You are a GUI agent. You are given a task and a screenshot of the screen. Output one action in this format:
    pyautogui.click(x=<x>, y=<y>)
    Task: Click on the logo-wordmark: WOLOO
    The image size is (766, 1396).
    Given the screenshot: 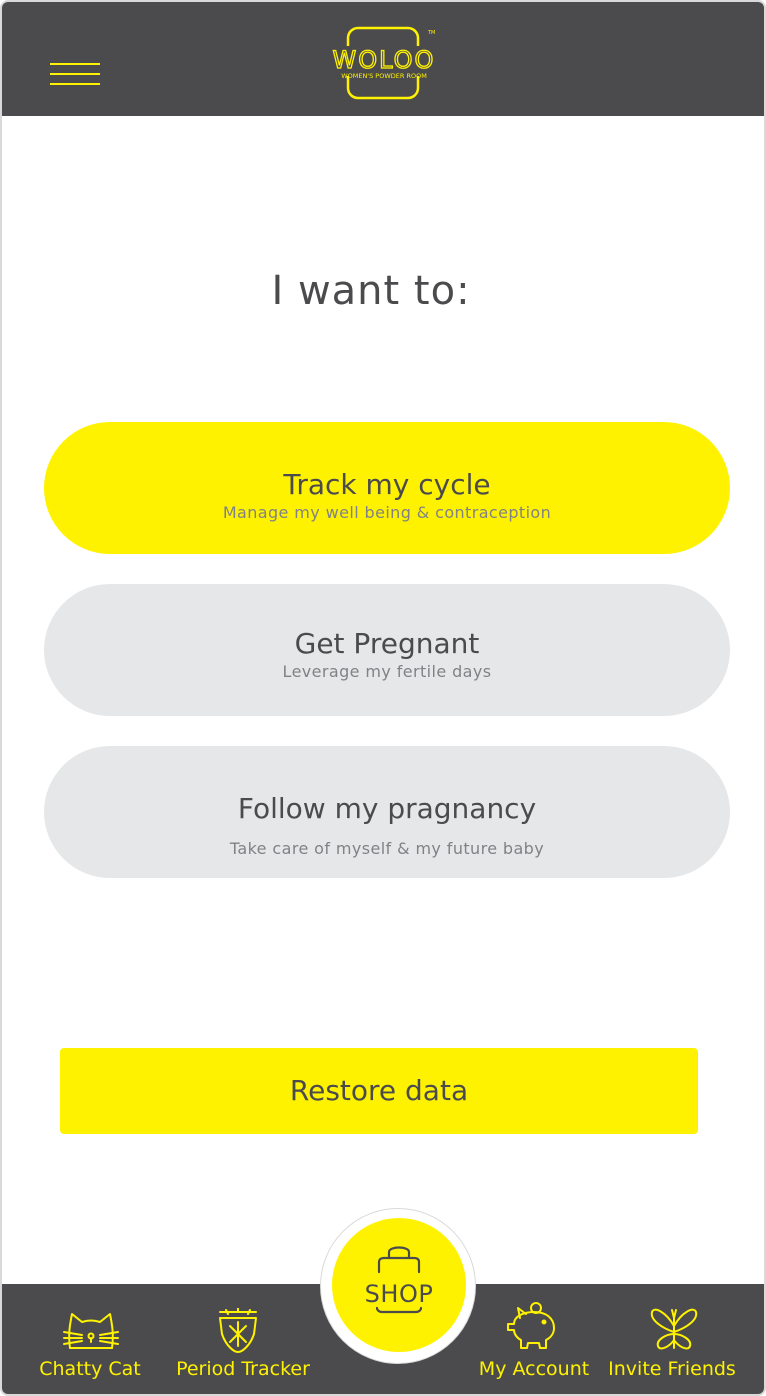 What is the action you would take?
    pyautogui.click(x=384, y=60)
    